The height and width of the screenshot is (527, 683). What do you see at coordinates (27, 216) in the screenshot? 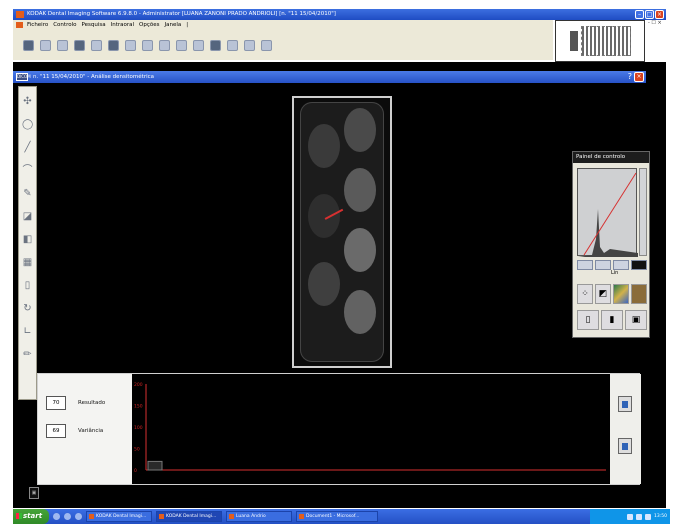
I see `measure-icon: ◪` at bounding box center [27, 216].